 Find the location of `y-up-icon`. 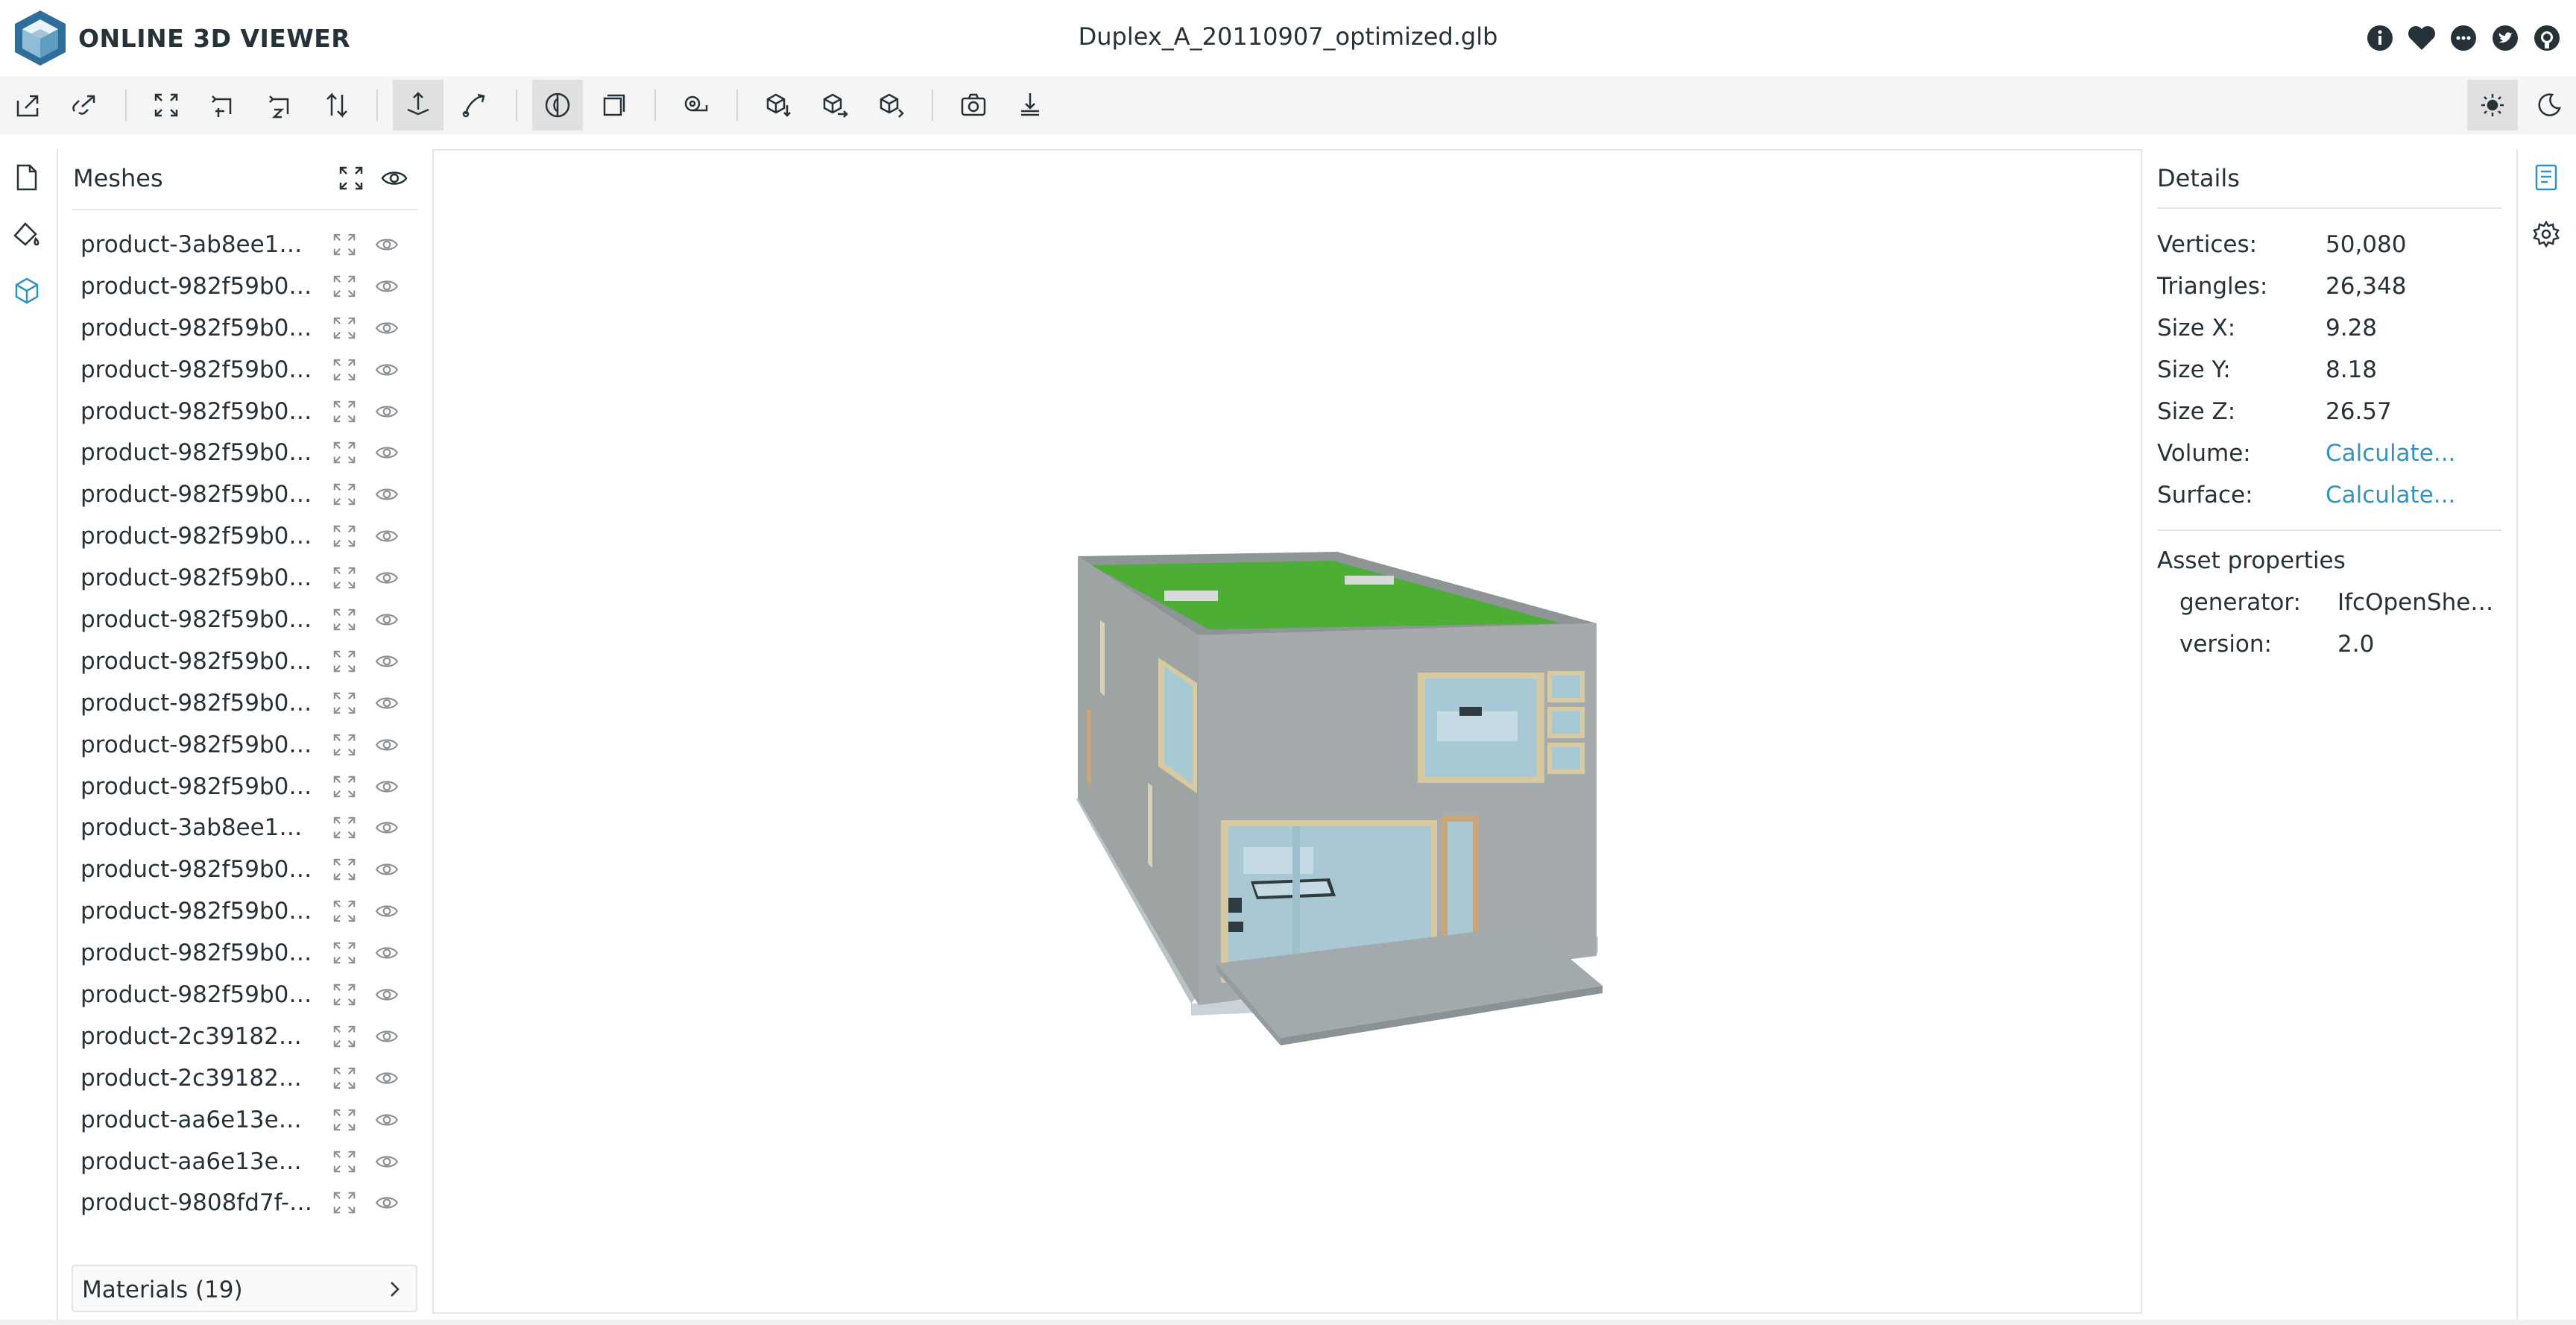

y-up-icon is located at coordinates (223, 105).